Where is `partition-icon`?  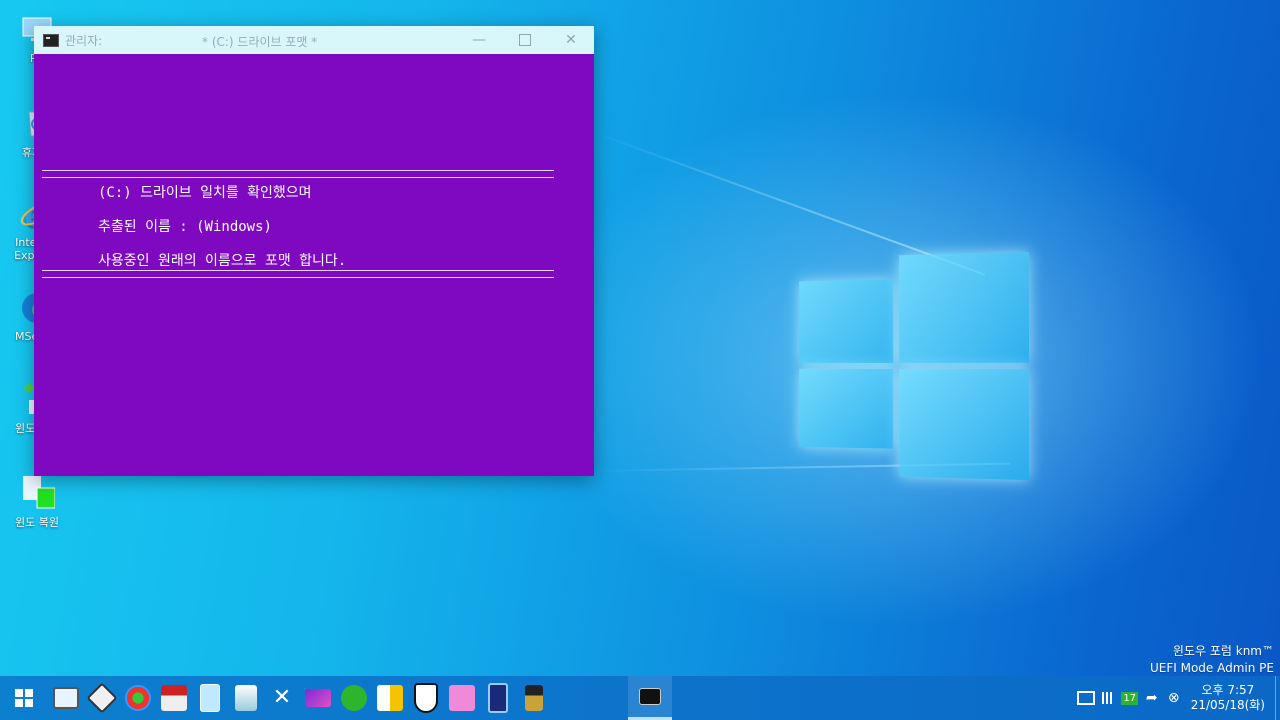
partition-icon is located at coordinates (138, 698).